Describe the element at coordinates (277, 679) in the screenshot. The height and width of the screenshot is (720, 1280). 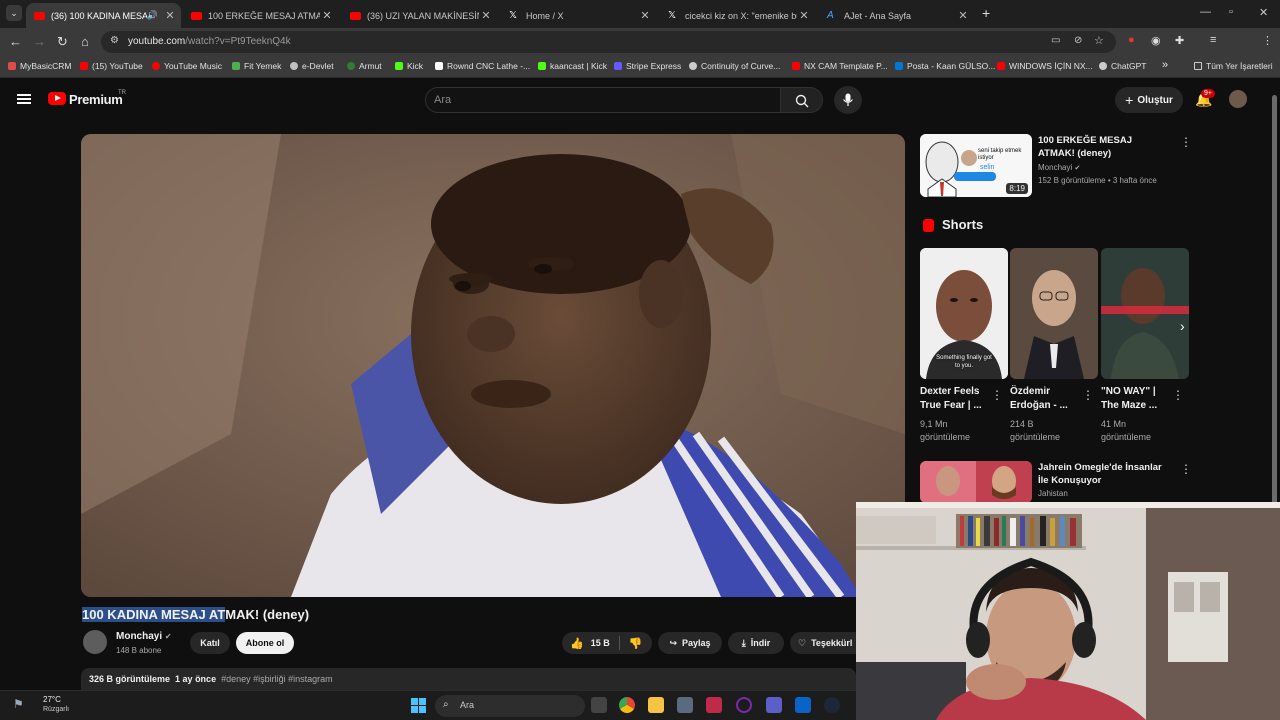
I see `hashtags: #deney #işbirliği #instagram` at that location.